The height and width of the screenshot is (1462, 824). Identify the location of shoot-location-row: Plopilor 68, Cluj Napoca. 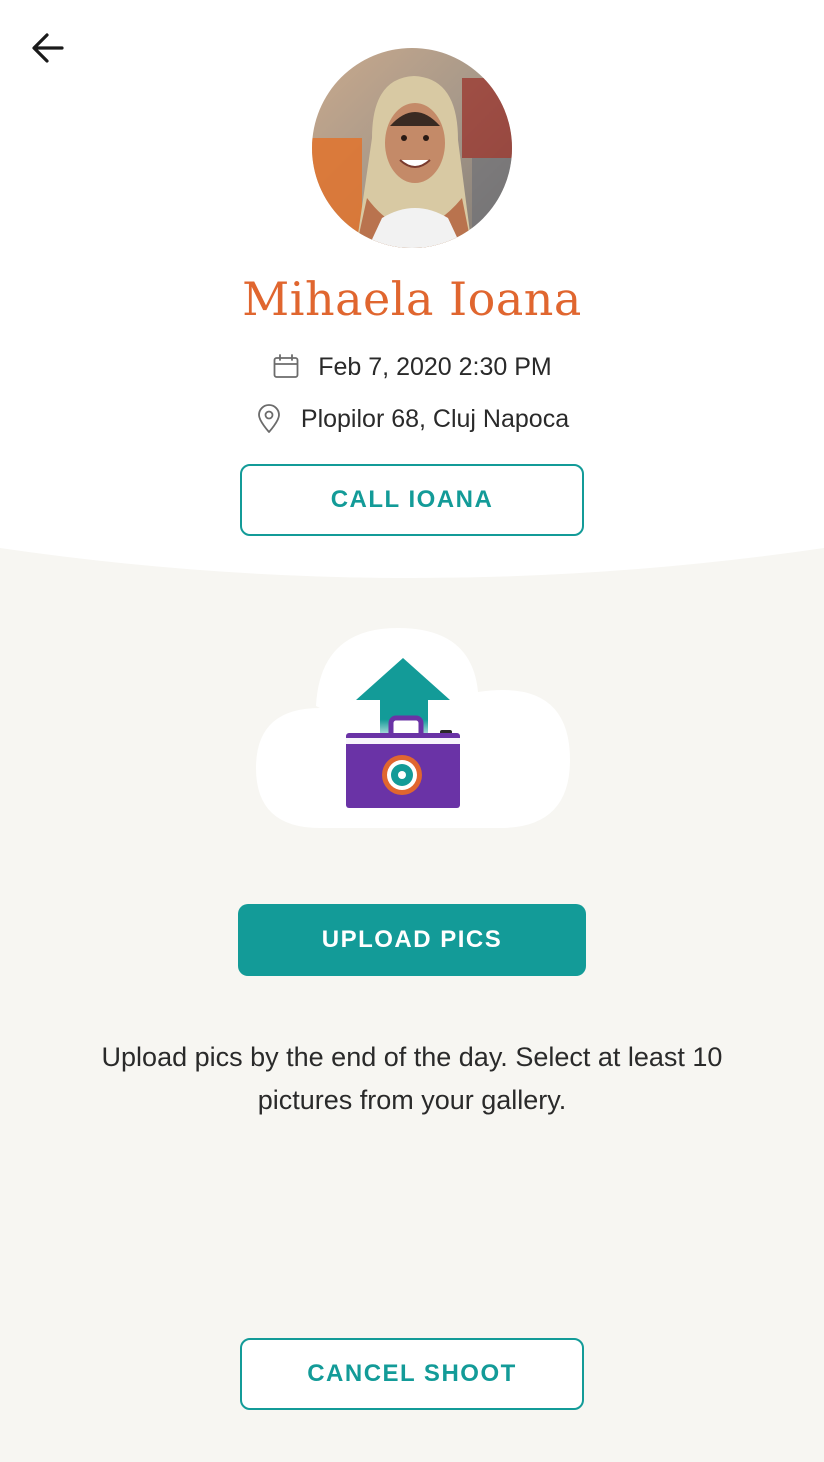
(412, 419).